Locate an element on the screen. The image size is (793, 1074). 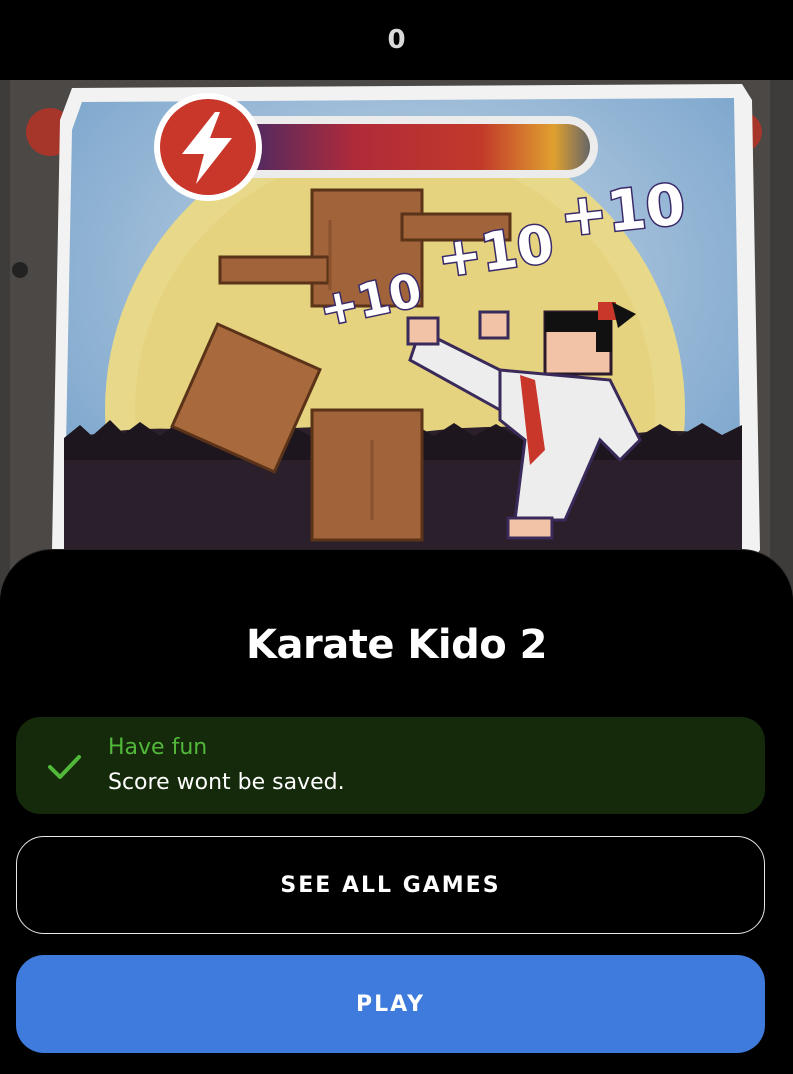
game-title: Karate Kido 2 is located at coordinates (396, 645).